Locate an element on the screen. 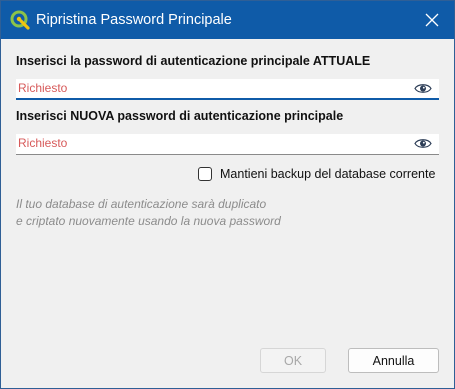  current-password-input is located at coordinates (213, 88).